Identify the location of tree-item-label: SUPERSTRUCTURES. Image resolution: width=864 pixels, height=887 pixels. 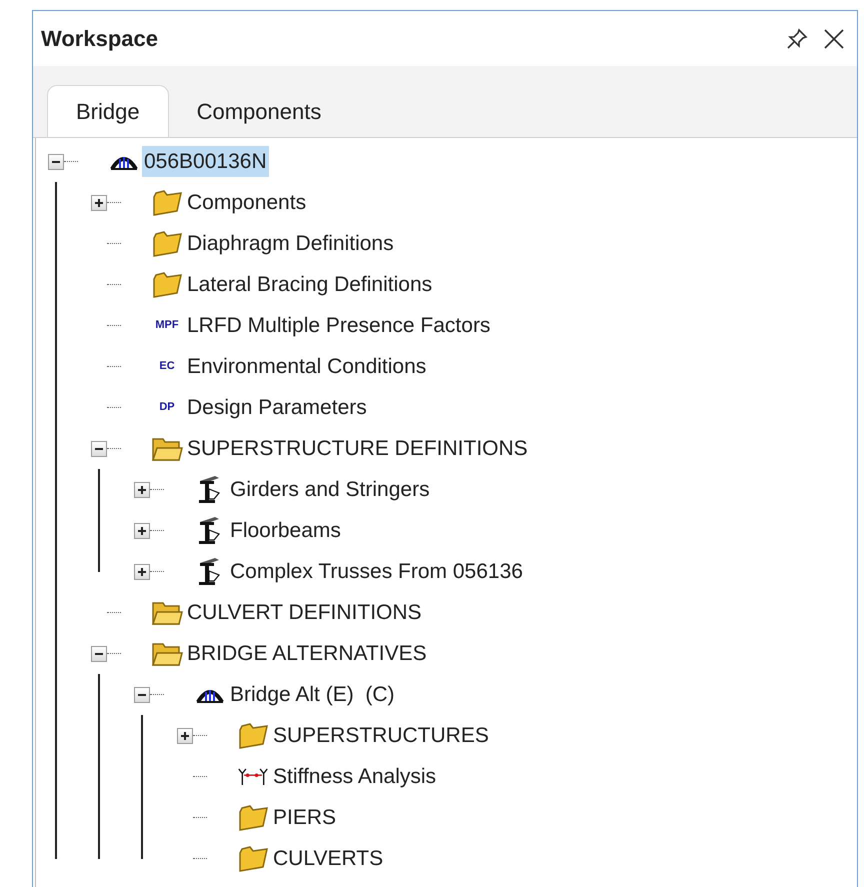
(381, 736).